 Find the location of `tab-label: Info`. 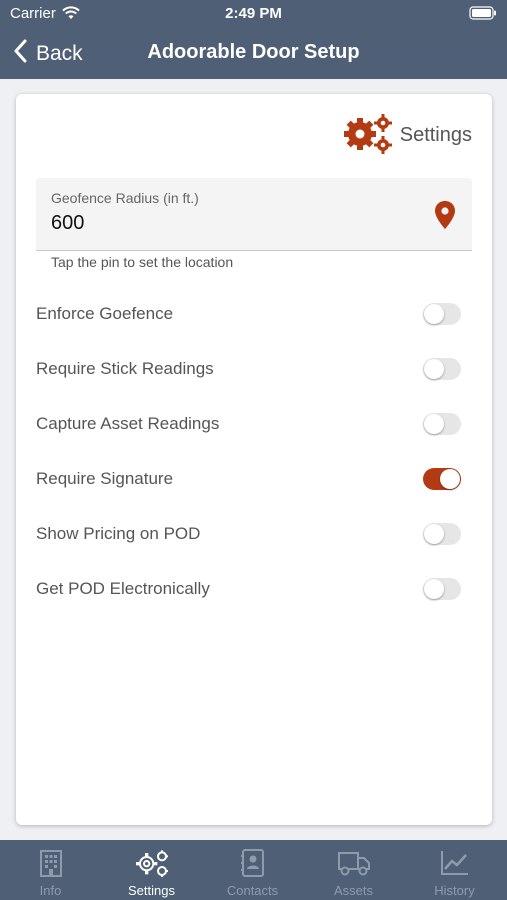

tab-label: Info is located at coordinates (50, 890).